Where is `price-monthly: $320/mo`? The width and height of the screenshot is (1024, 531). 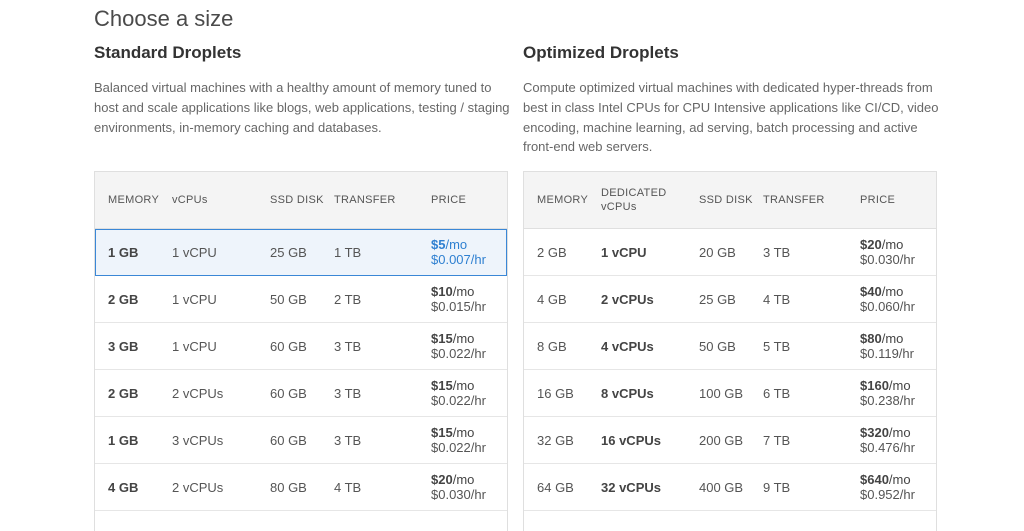 price-monthly: $320/mo is located at coordinates (885, 432).